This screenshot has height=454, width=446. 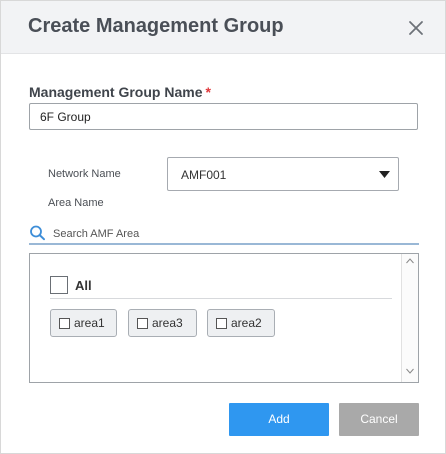 What do you see at coordinates (204, 175) in the screenshot?
I see `network-name-value: AMF001` at bounding box center [204, 175].